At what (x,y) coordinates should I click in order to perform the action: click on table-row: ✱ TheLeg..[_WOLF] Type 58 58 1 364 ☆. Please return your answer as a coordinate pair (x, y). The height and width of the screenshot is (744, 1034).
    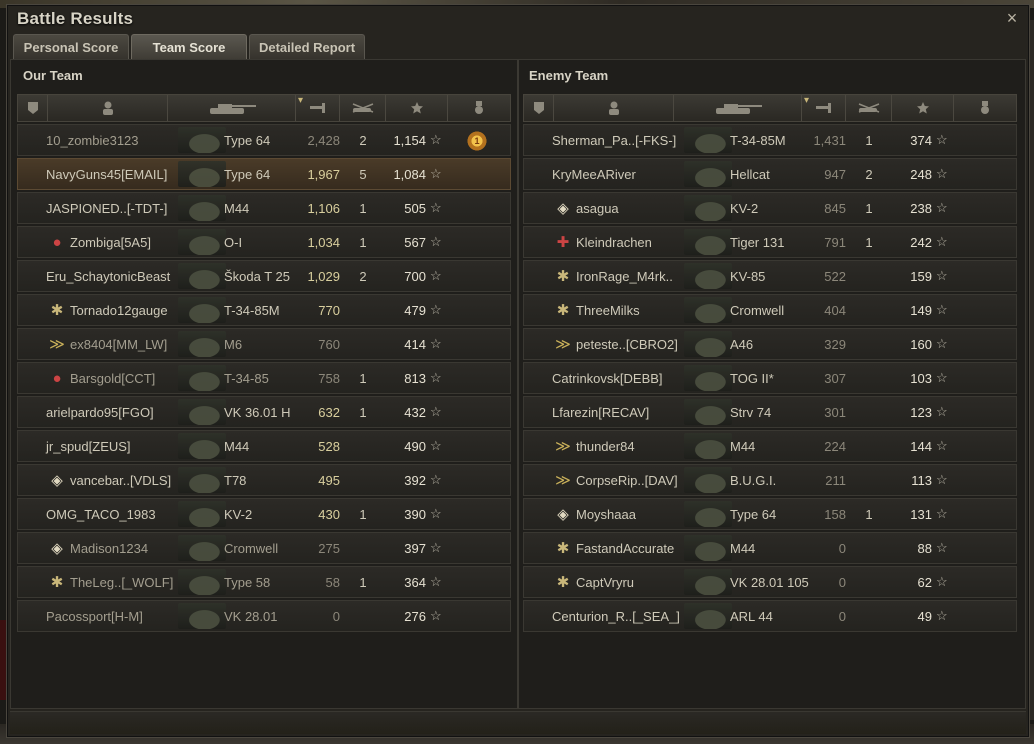
    Looking at the image, I should click on (264, 582).